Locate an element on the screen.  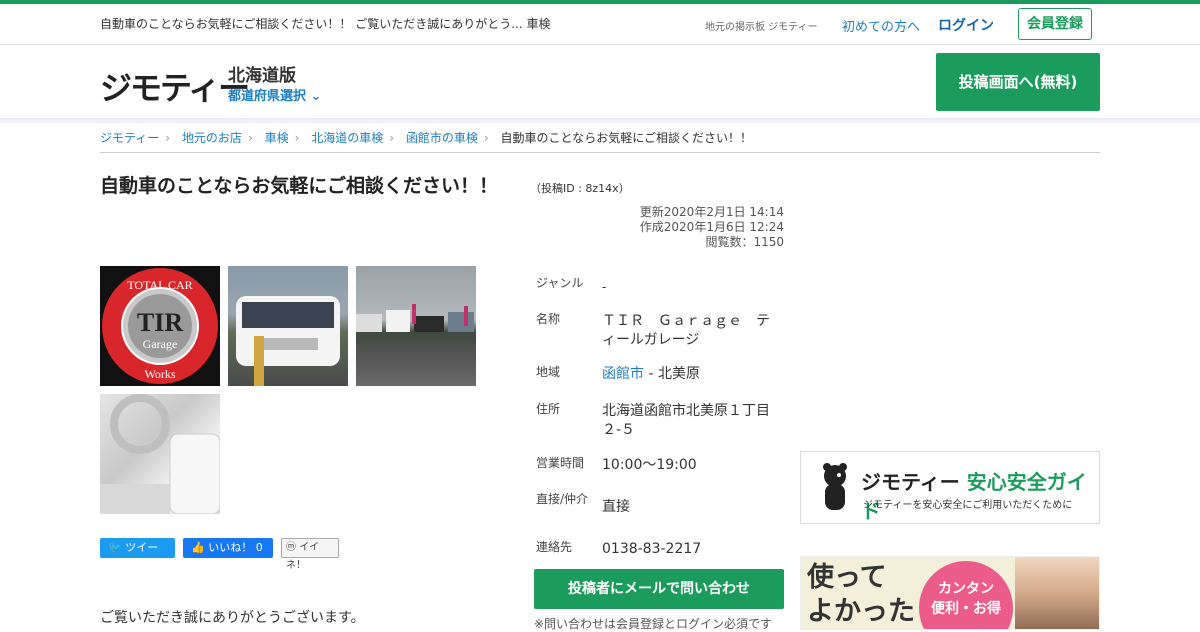
area-rest: - 北美原 is located at coordinates (672, 374).